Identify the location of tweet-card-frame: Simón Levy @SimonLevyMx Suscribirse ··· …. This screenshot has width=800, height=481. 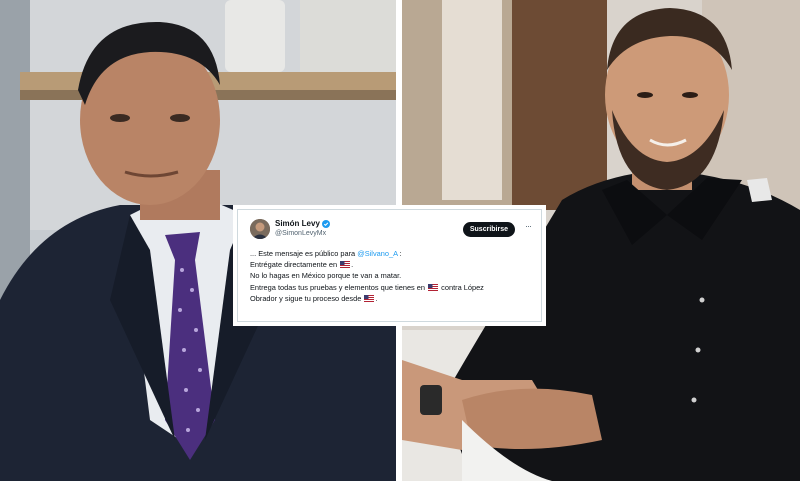
(389, 265).